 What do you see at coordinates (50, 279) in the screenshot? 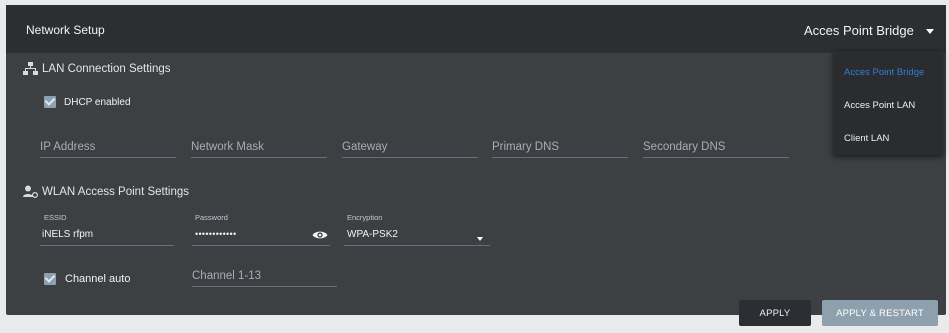
I see `channel-auto-checkbox` at bounding box center [50, 279].